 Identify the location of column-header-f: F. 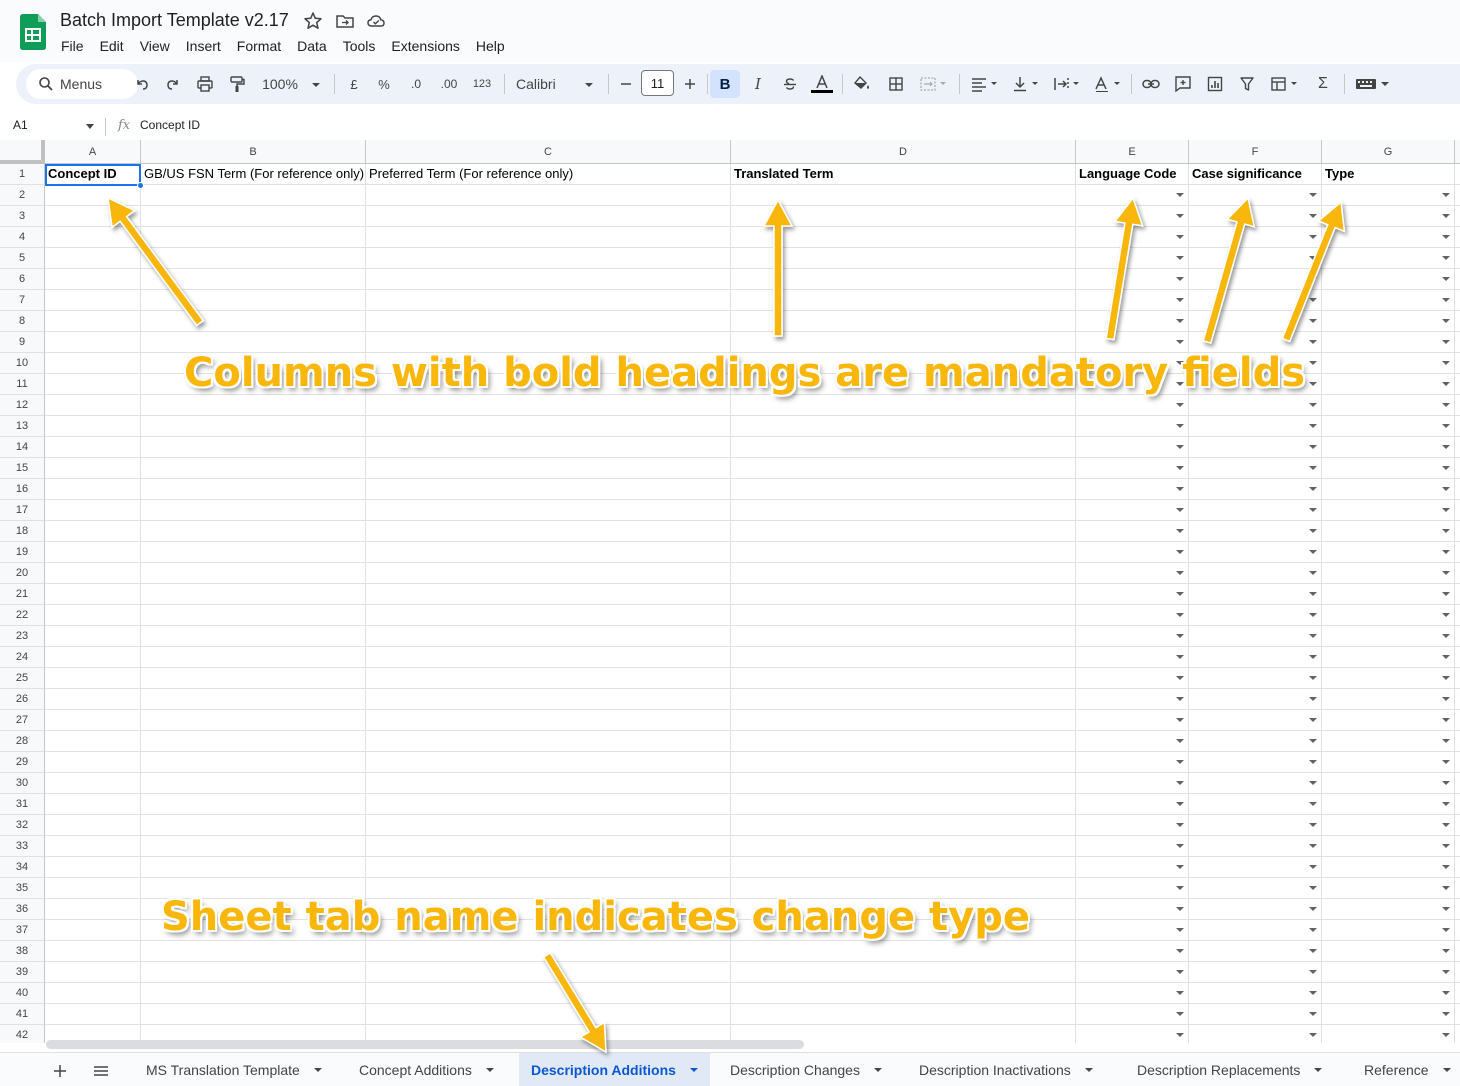
(1255, 152).